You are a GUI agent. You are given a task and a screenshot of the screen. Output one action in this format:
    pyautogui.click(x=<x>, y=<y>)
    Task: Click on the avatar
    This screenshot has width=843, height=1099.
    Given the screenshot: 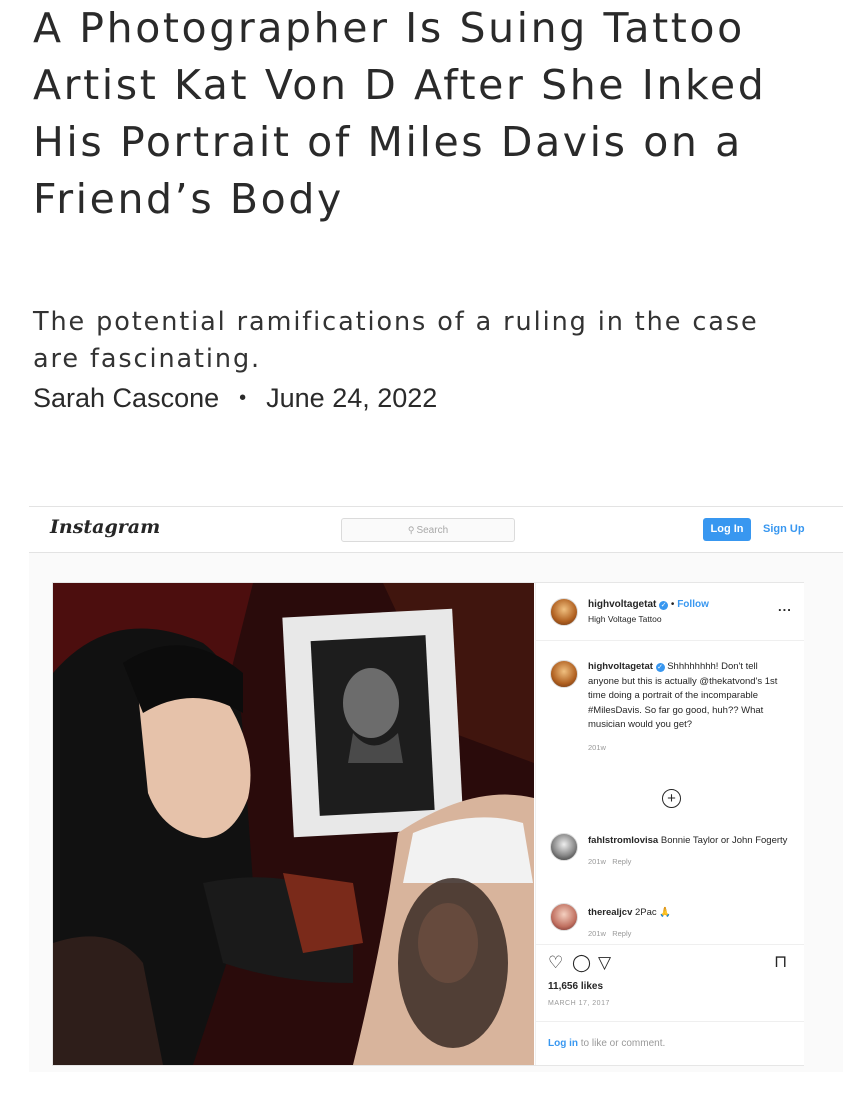 What is the action you would take?
    pyautogui.click(x=564, y=612)
    